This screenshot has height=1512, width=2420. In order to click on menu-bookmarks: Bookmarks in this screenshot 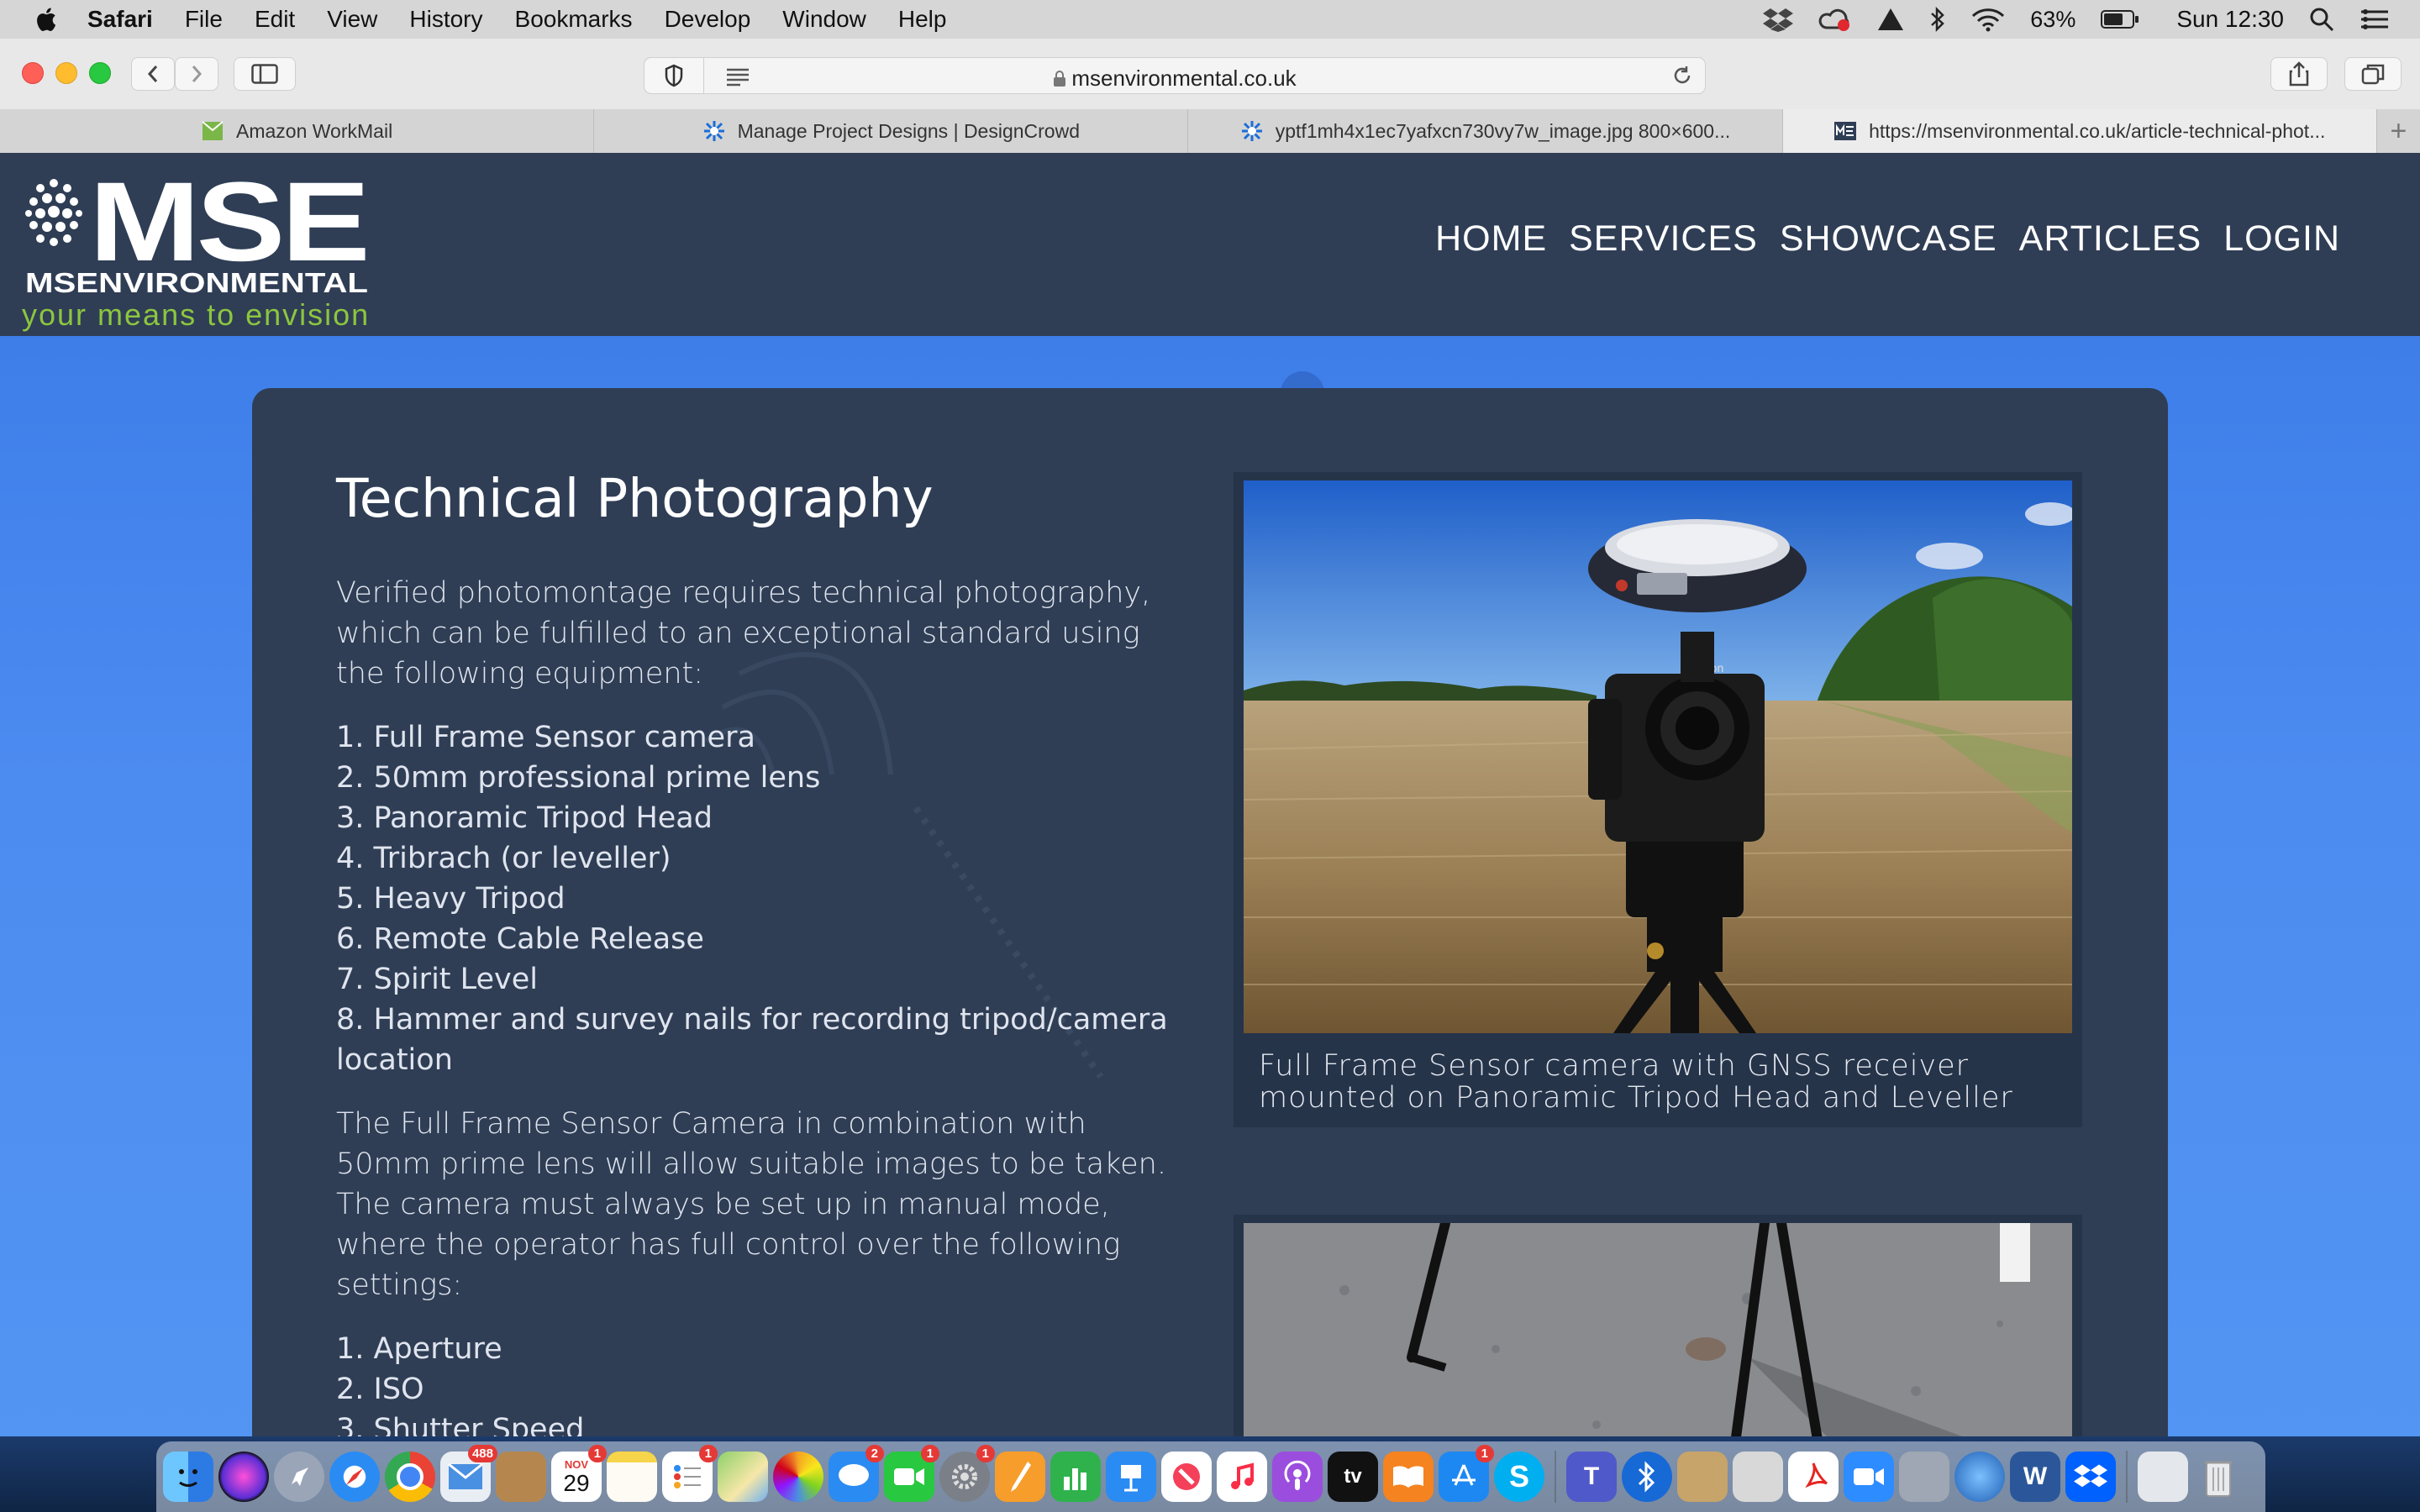, I will do `click(574, 19)`.